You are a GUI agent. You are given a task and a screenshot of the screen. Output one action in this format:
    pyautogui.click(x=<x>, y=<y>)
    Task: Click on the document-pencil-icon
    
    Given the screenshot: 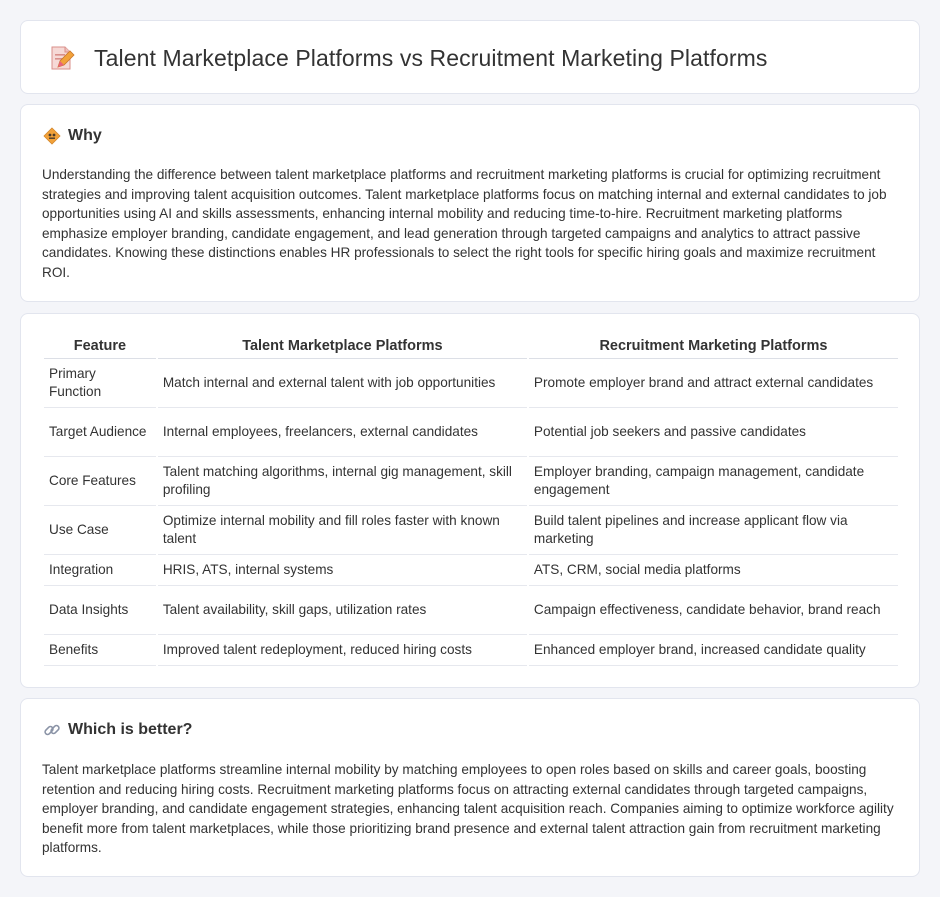 What is the action you would take?
    pyautogui.click(x=63, y=58)
    